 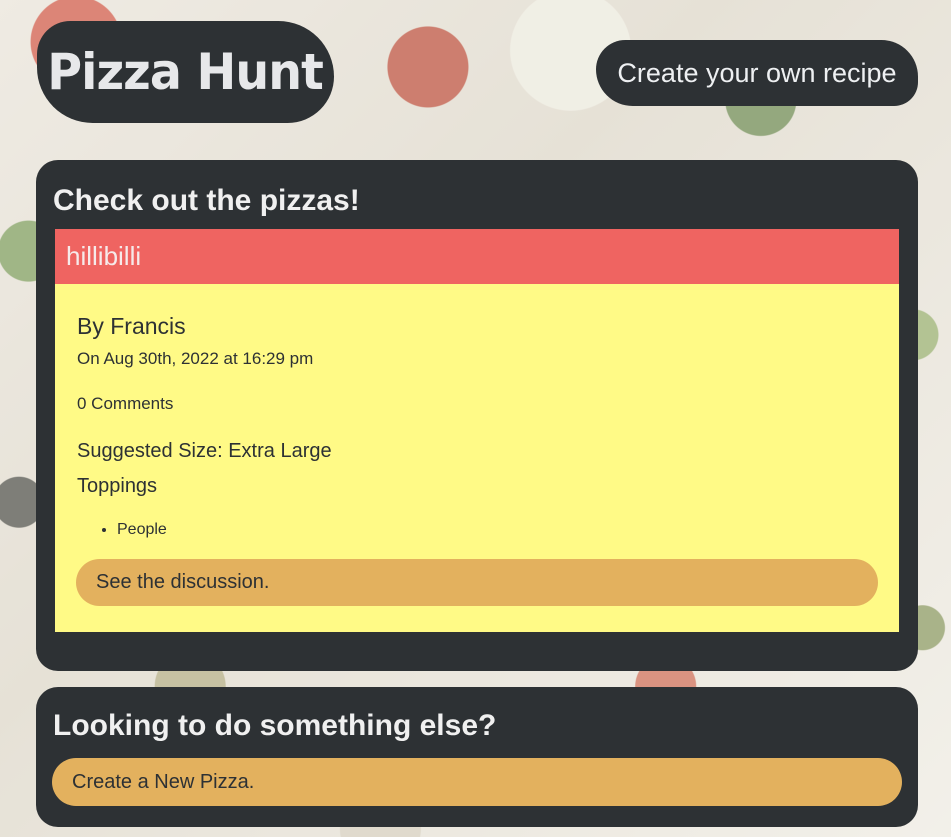 What do you see at coordinates (477, 256) in the screenshot?
I see `pizza-name: hillibilli` at bounding box center [477, 256].